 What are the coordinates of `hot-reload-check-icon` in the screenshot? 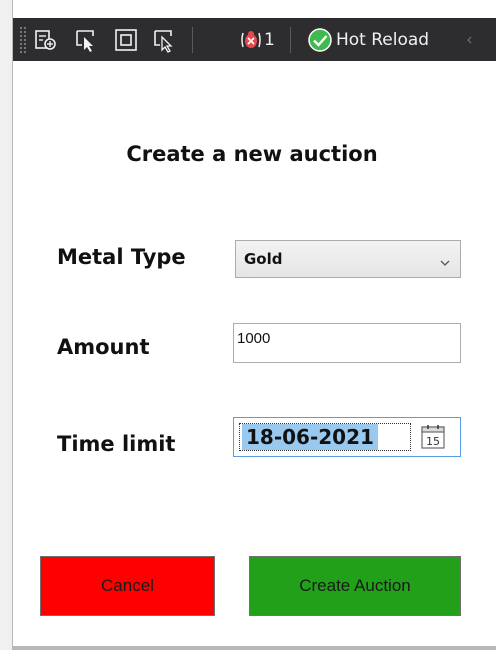 It's located at (320, 40).